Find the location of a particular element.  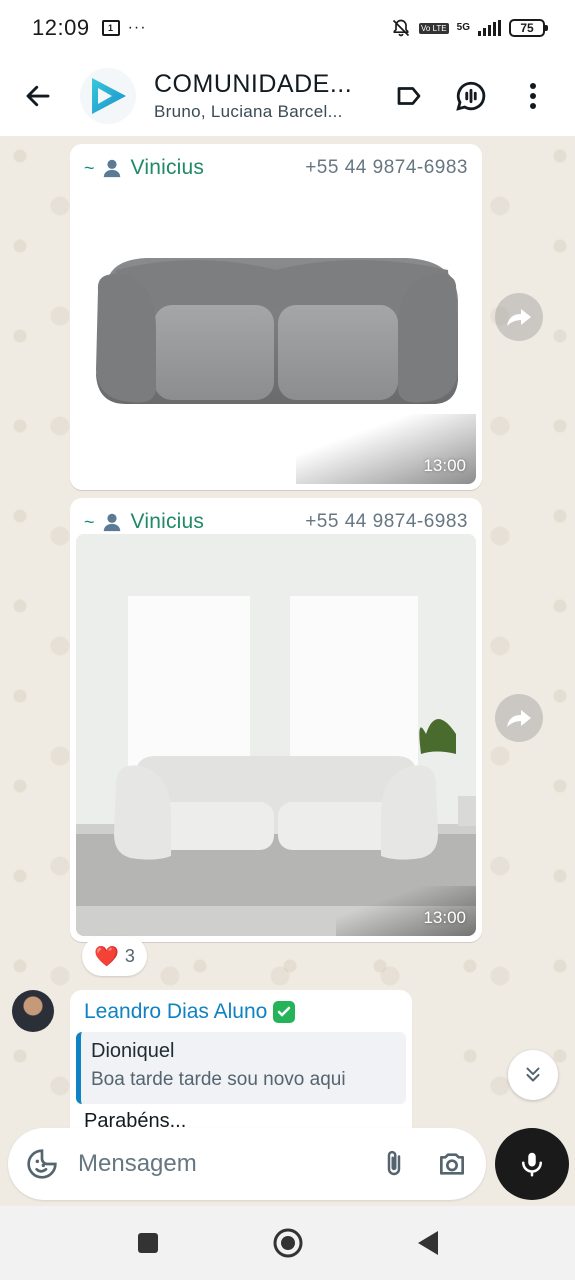

system-nav-bar is located at coordinates (287, 1243).